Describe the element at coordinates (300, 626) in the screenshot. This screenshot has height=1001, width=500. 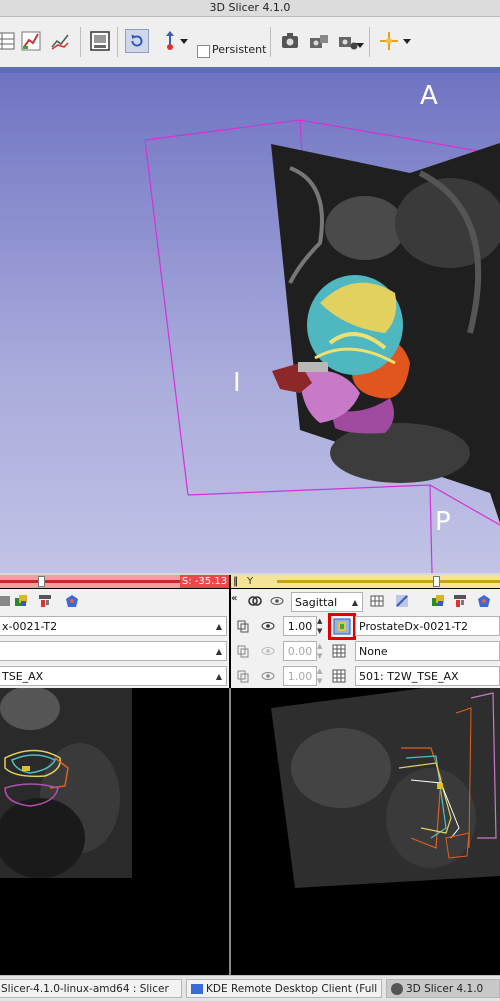
I see `foreground-opacity-spinbox: 1.00` at that location.